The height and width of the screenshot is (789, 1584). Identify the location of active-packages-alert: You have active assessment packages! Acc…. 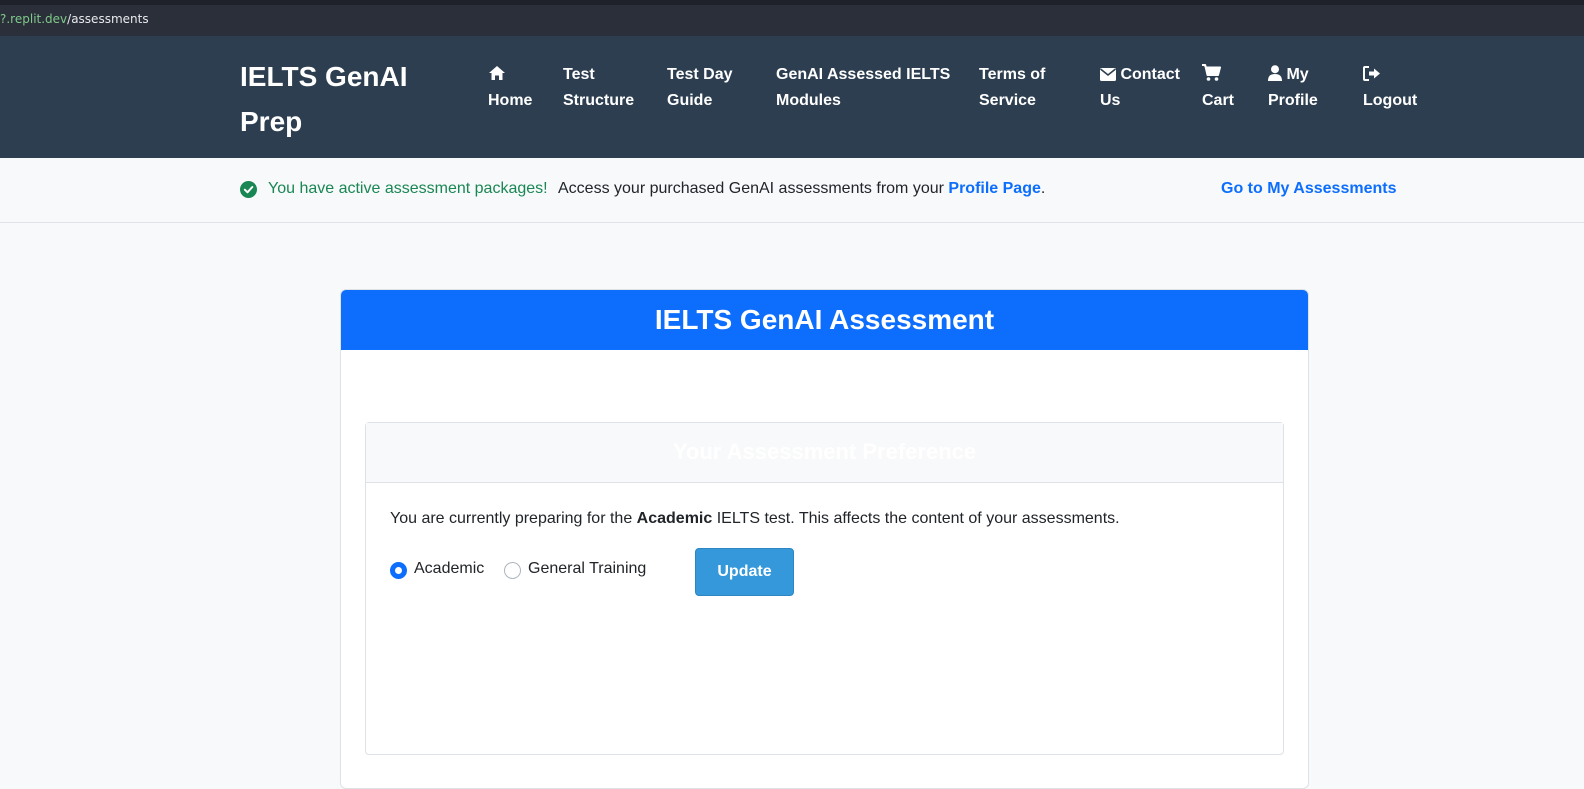
(792, 190).